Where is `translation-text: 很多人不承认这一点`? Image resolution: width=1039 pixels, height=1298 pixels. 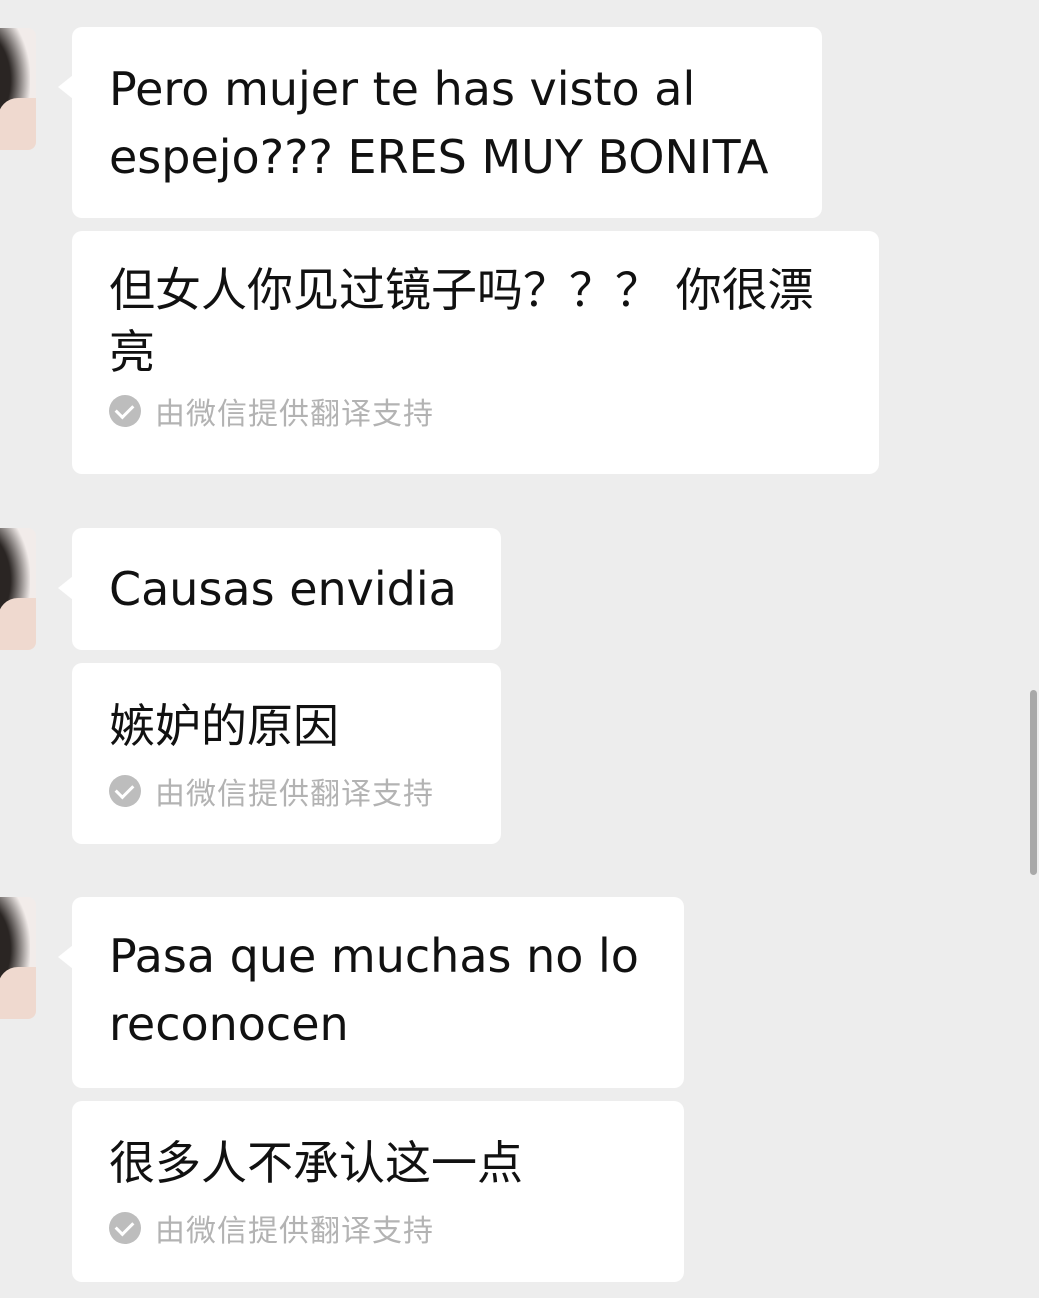 translation-text: 很多人不承认这一点 is located at coordinates (316, 1163).